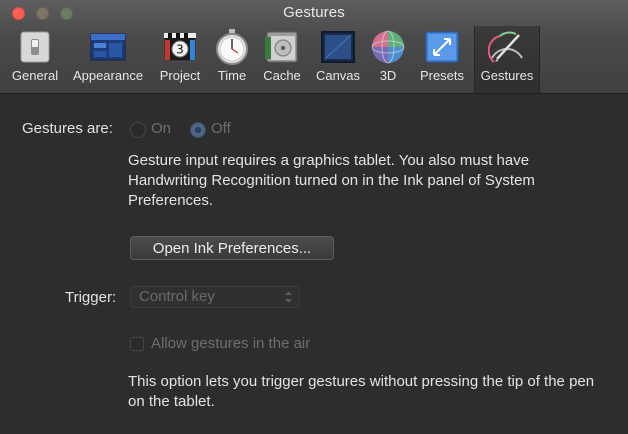  I want to click on toolbar-label-project: Project, so click(180, 75).